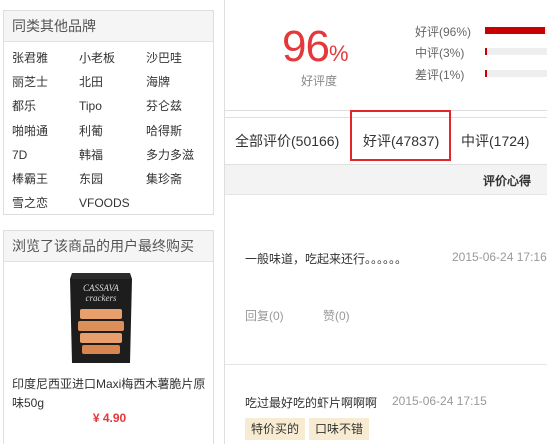 Image resolution: width=547 pixels, height=444 pixels. Describe the element at coordinates (311, 403) in the screenshot. I see `review-text: 吃过最好吃的虾片啊啊啊` at that location.